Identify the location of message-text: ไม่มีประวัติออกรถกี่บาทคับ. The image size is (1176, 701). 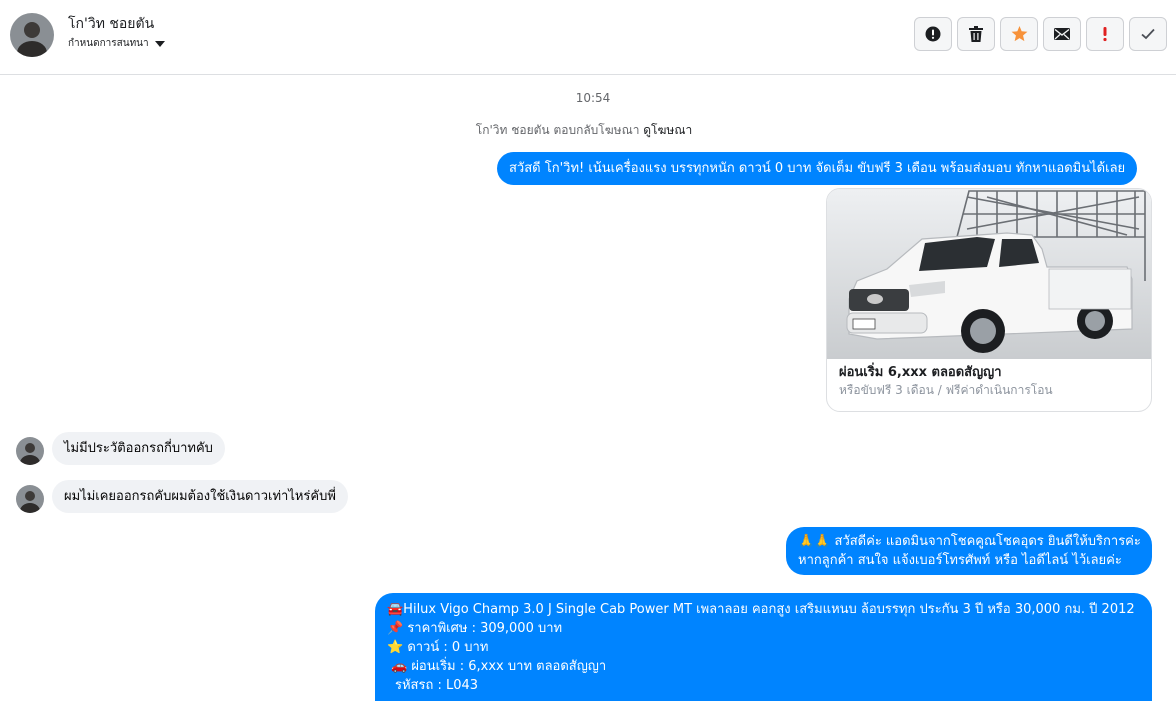
(138, 448).